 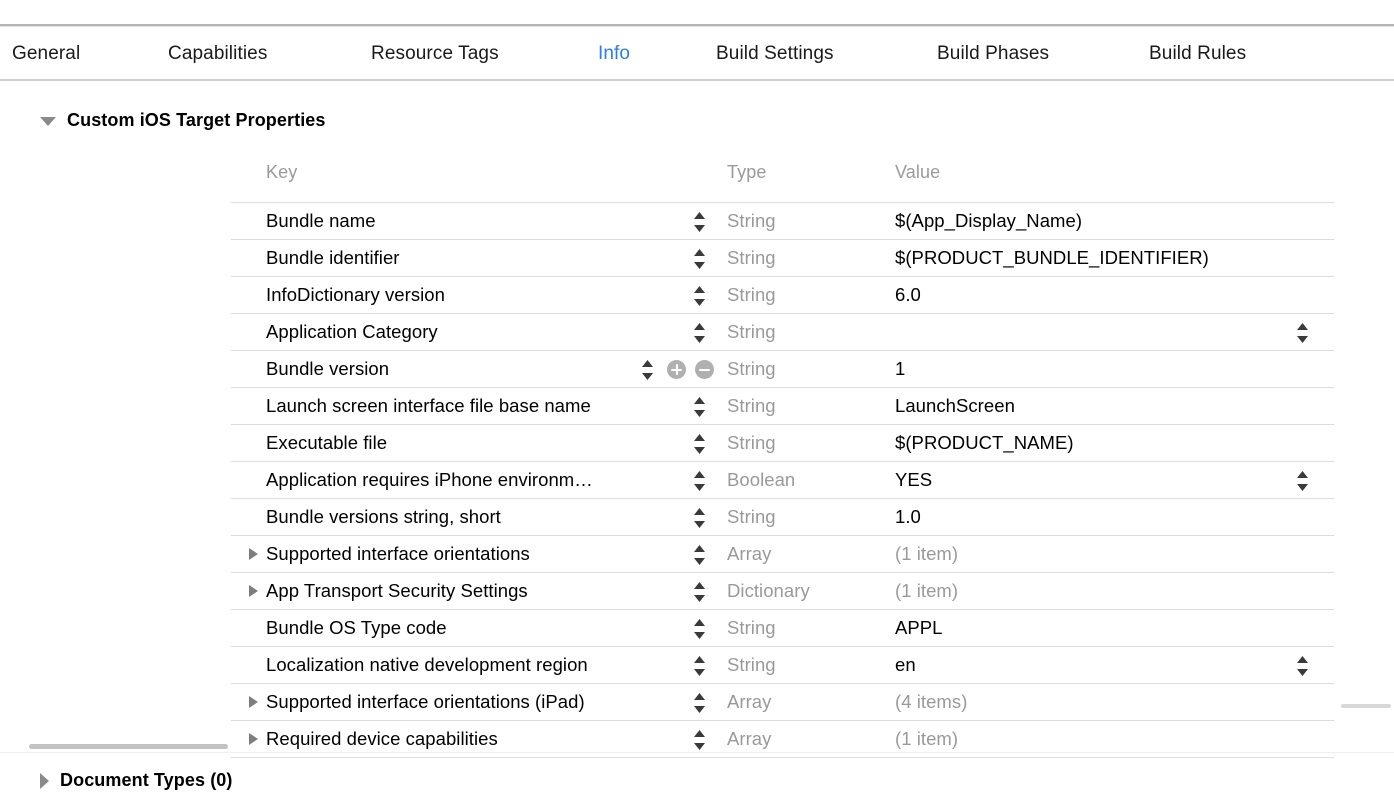 I want to click on cell-key: Launch screen interface file base name, so click(x=428, y=406).